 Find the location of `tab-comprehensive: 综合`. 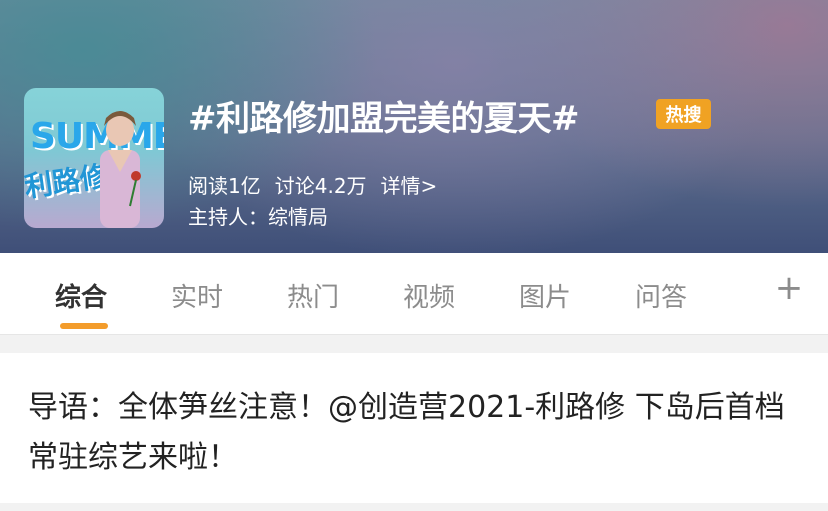

tab-comprehensive: 综合 is located at coordinates (81, 295).